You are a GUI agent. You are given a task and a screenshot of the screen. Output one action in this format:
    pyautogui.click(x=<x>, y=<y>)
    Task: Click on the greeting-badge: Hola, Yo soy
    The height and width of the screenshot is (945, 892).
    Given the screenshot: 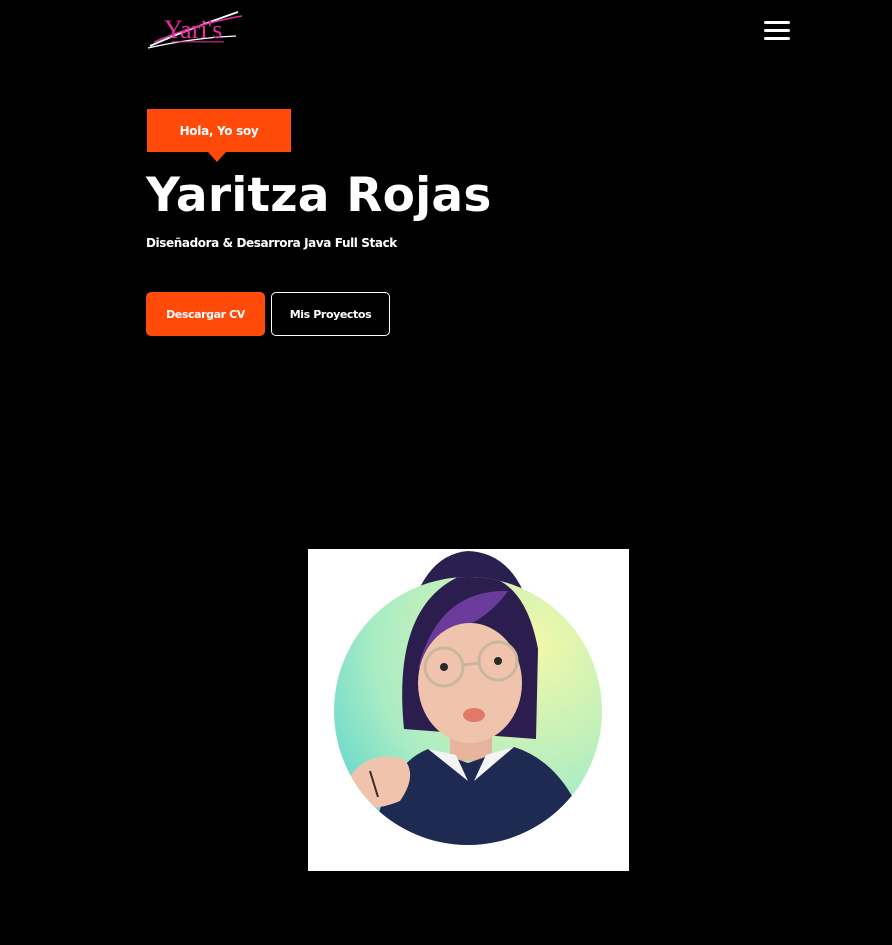 What is the action you would take?
    pyautogui.click(x=219, y=135)
    